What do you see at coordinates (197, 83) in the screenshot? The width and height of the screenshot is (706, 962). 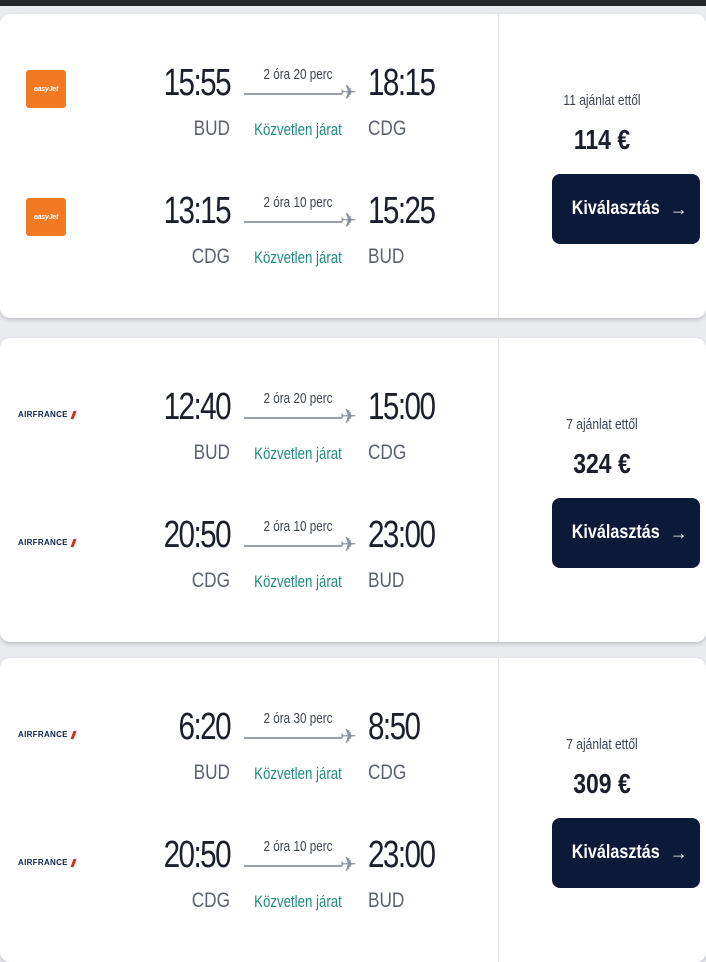 I see `departure-time: 15:55` at bounding box center [197, 83].